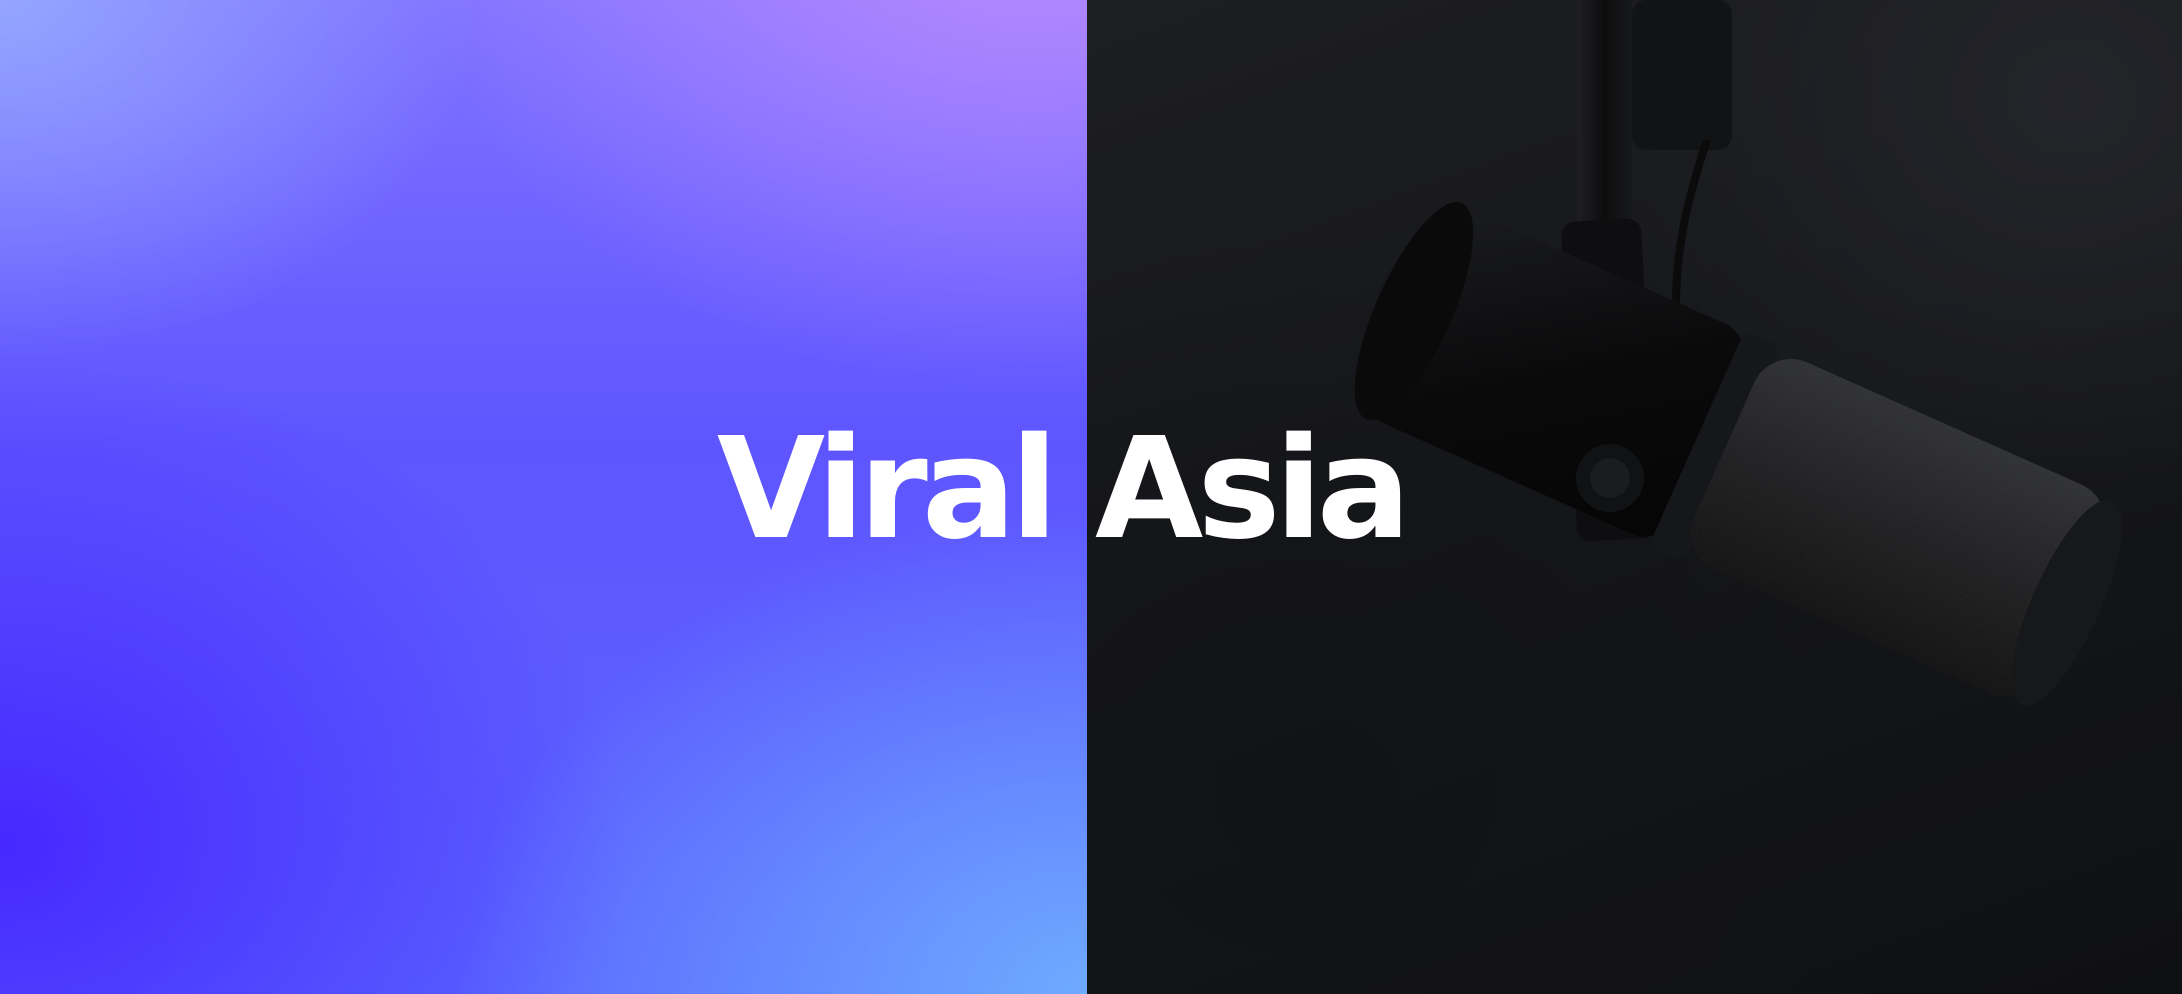  Describe the element at coordinates (1604, 120) in the screenshot. I see `stand-arm` at that location.